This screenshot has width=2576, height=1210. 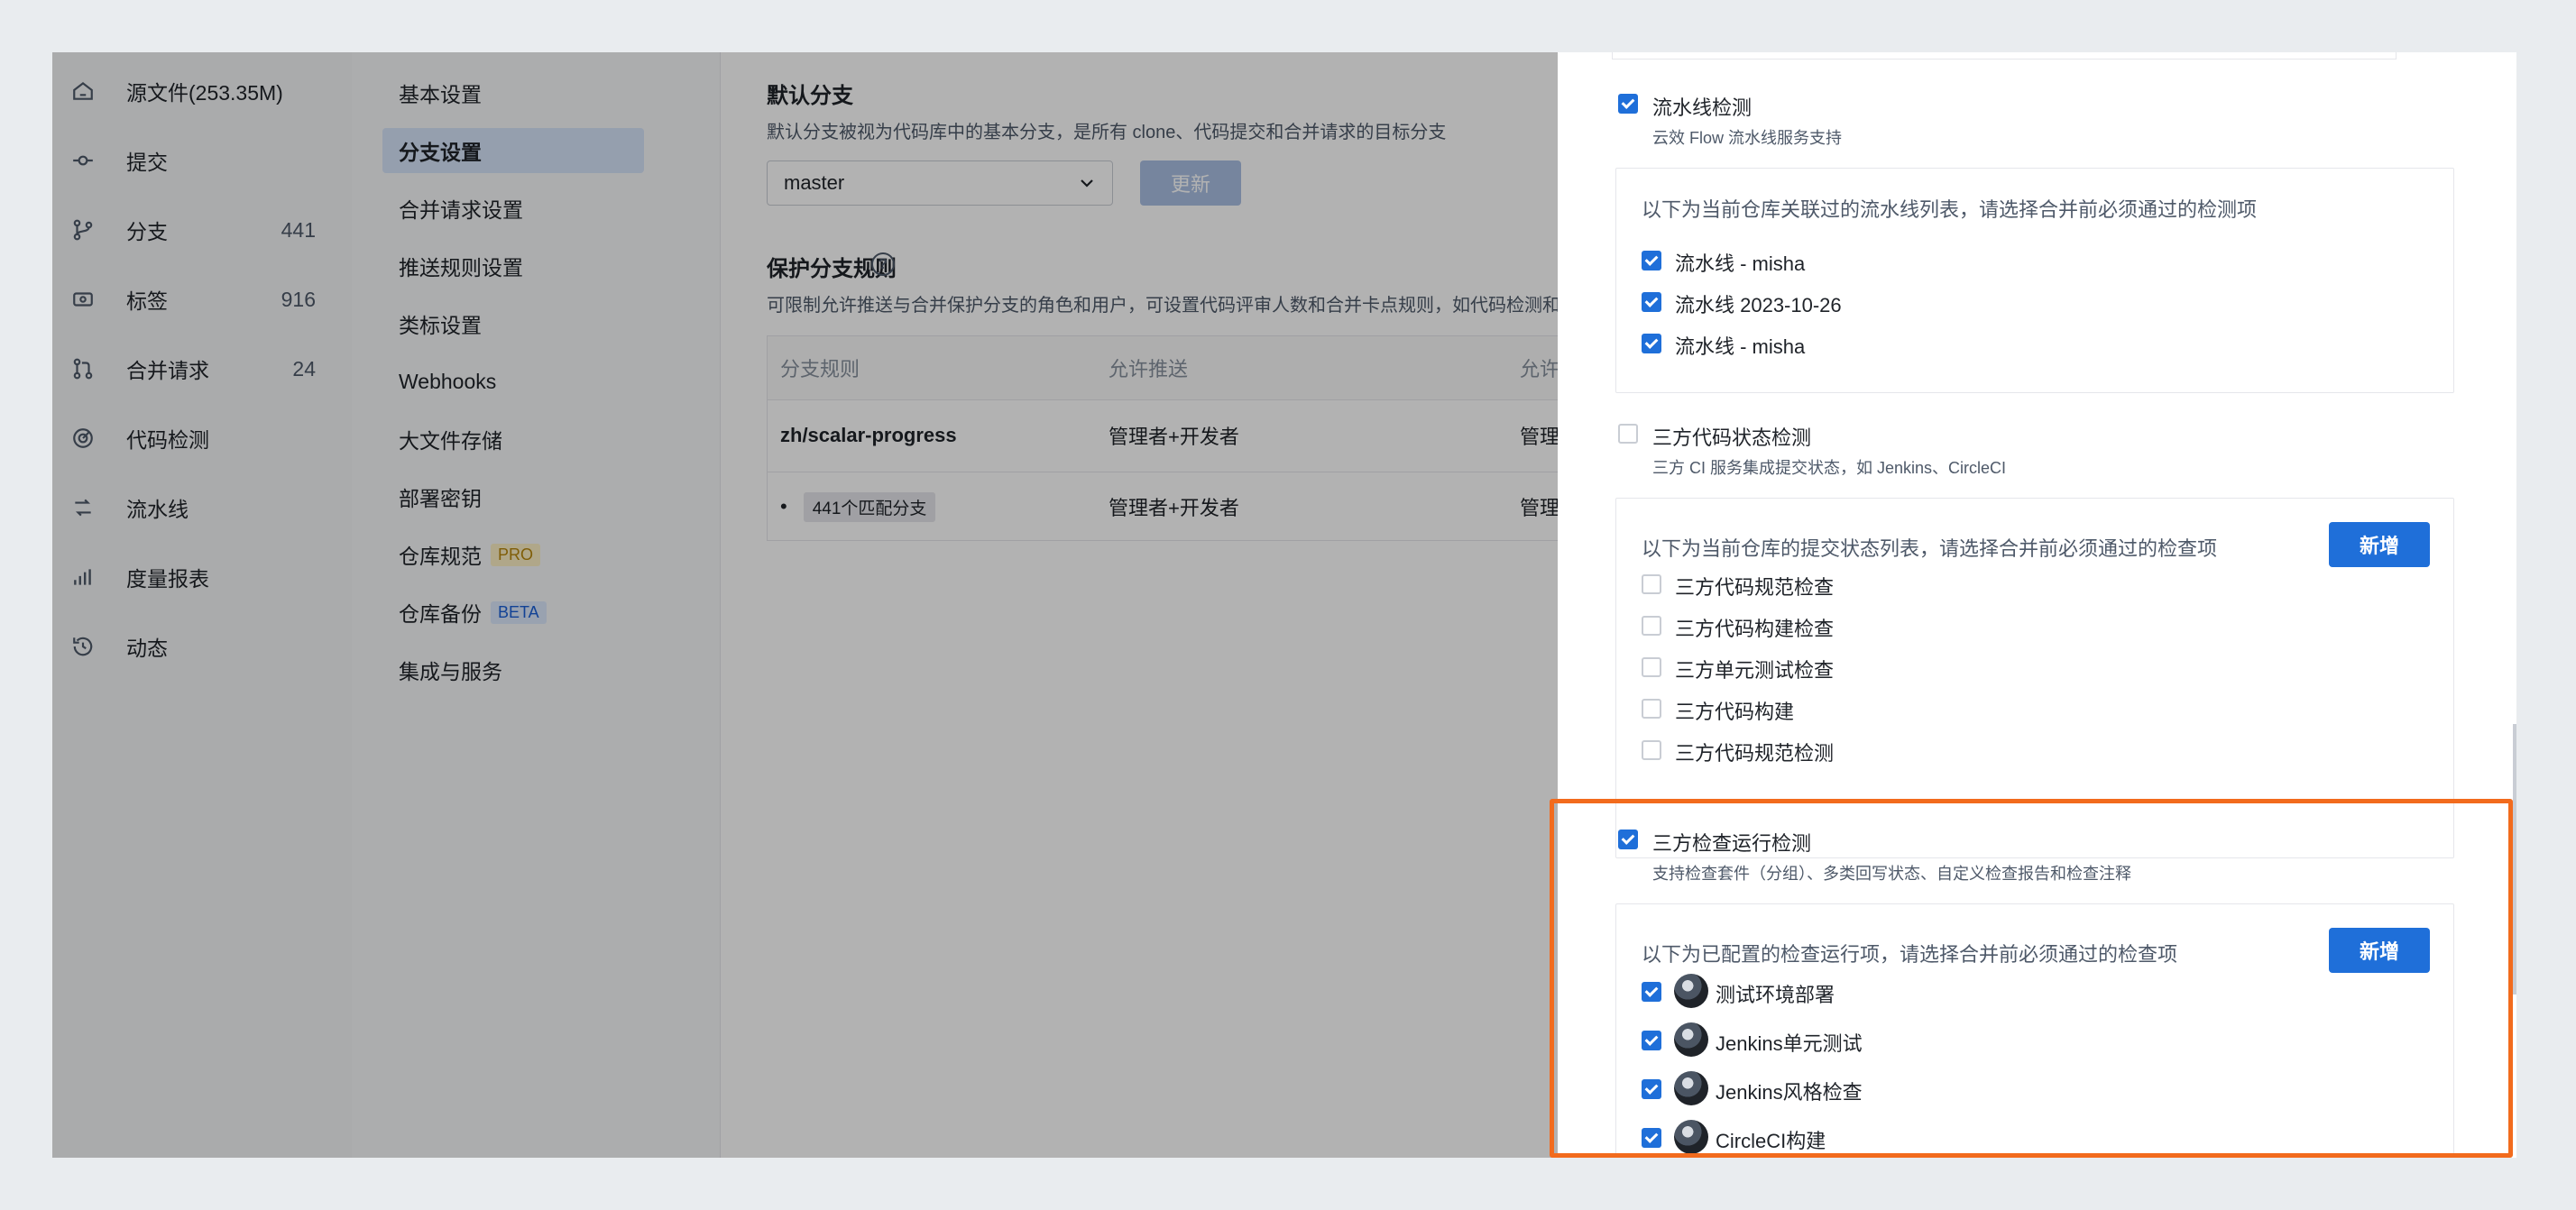 What do you see at coordinates (1755, 670) in the screenshot?
I see `status-item-label: 三方单元测试检查` at bounding box center [1755, 670].